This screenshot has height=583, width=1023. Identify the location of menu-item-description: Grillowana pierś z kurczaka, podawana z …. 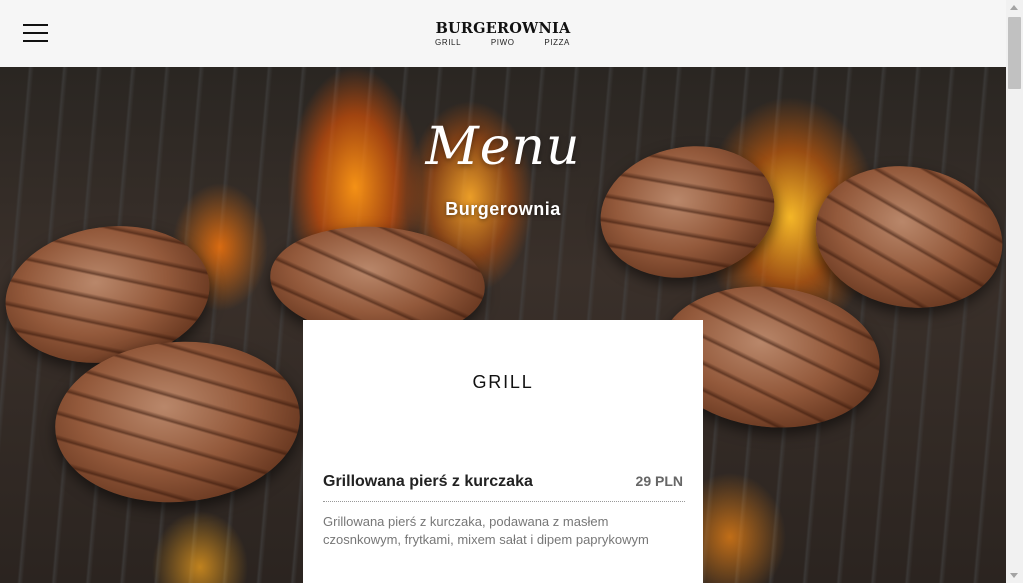
(486, 530).